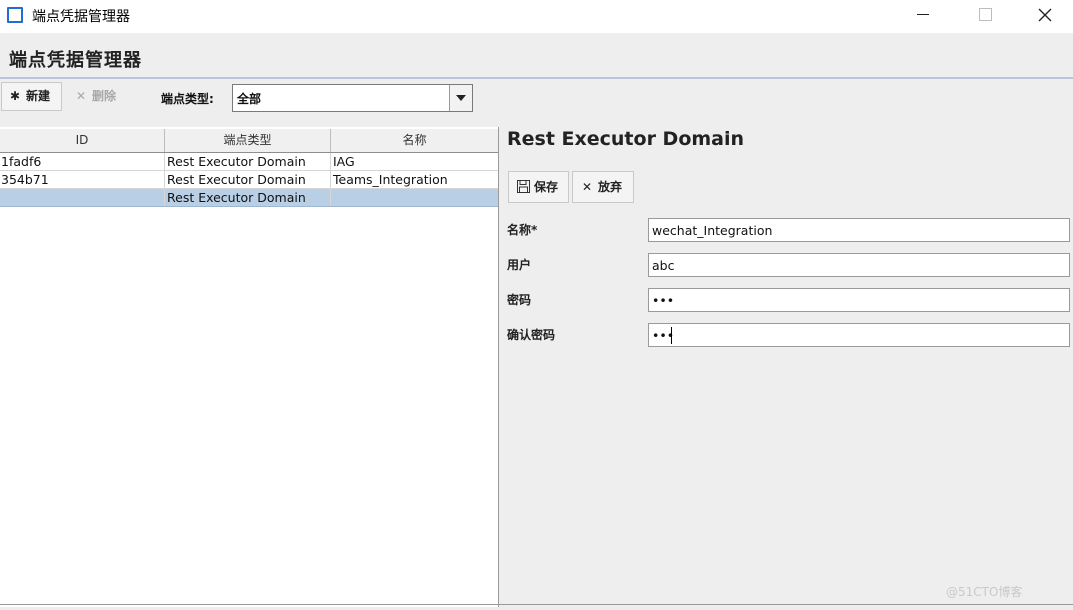 The image size is (1073, 610). What do you see at coordinates (671, 335) in the screenshot?
I see `text-caret` at bounding box center [671, 335].